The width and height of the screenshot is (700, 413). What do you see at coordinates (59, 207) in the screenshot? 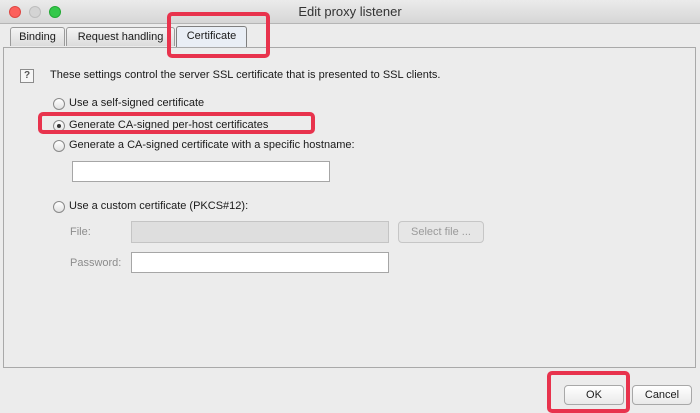
I see `radio-custom-certificate` at bounding box center [59, 207].